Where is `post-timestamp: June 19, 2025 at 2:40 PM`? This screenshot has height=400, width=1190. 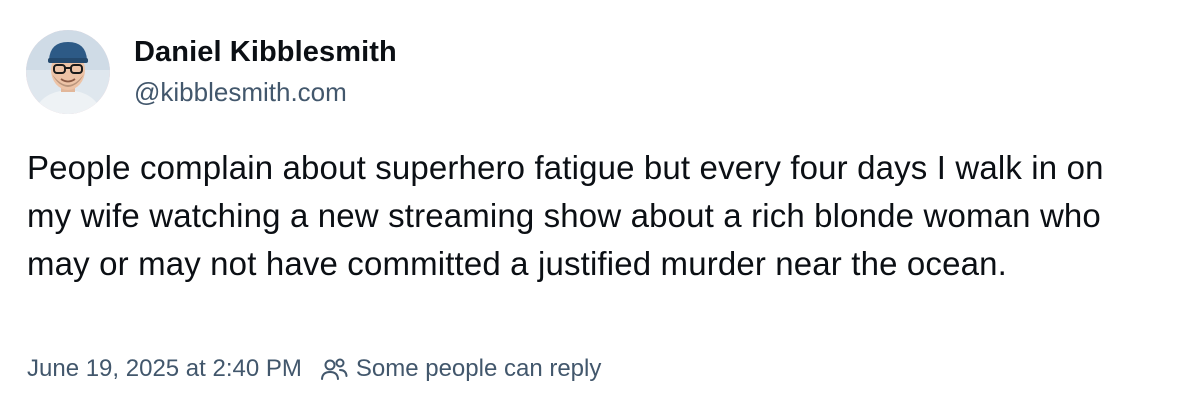
post-timestamp: June 19, 2025 at 2:40 PM is located at coordinates (164, 369).